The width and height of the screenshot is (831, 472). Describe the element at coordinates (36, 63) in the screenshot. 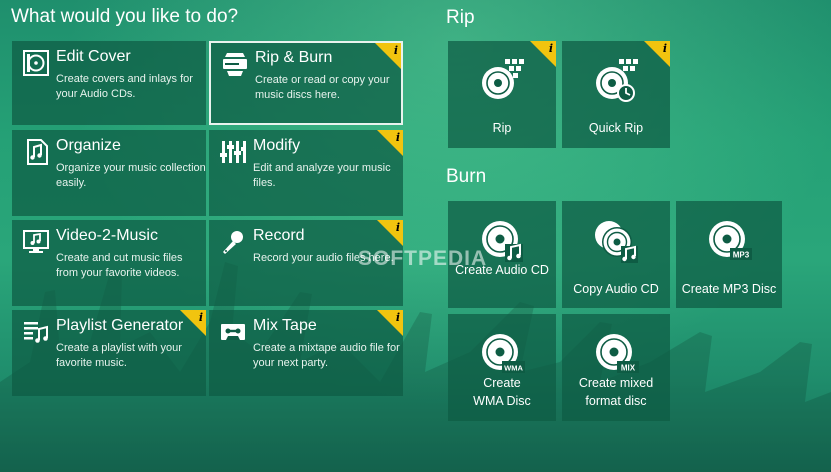

I see `edit-cover-icon` at that location.